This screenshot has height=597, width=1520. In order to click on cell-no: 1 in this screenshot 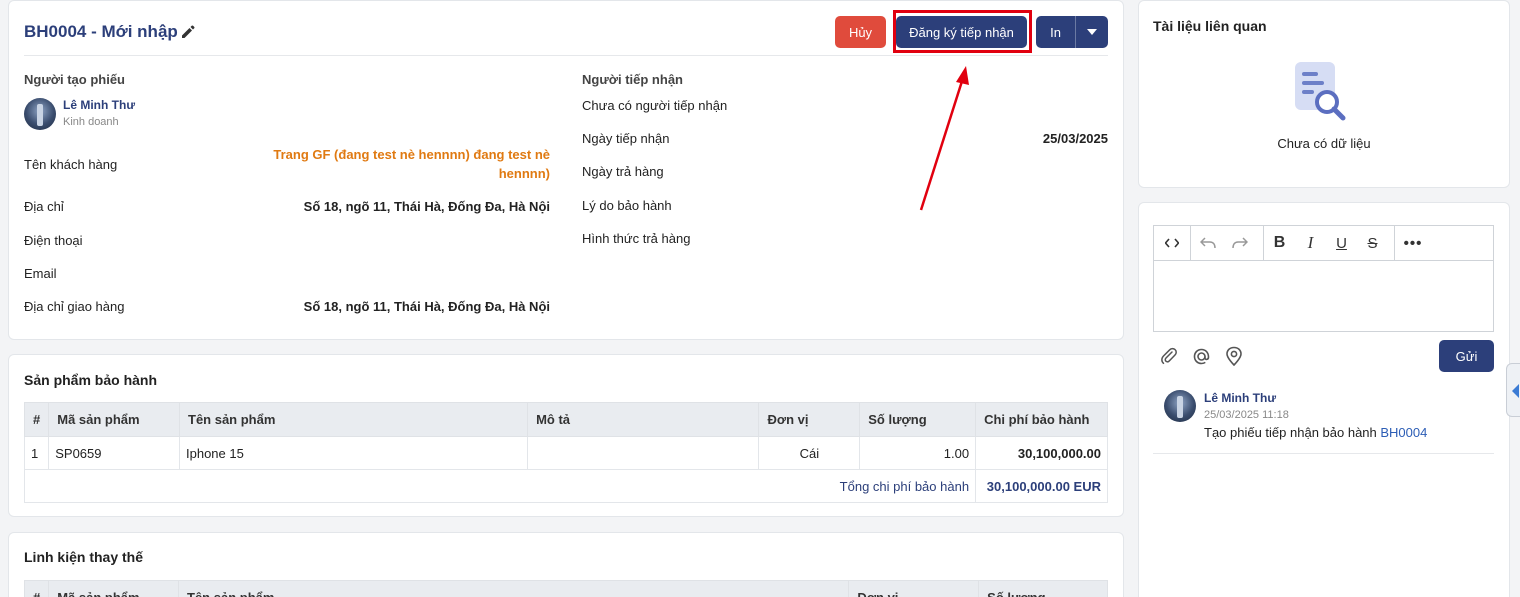, I will do `click(36, 453)`.